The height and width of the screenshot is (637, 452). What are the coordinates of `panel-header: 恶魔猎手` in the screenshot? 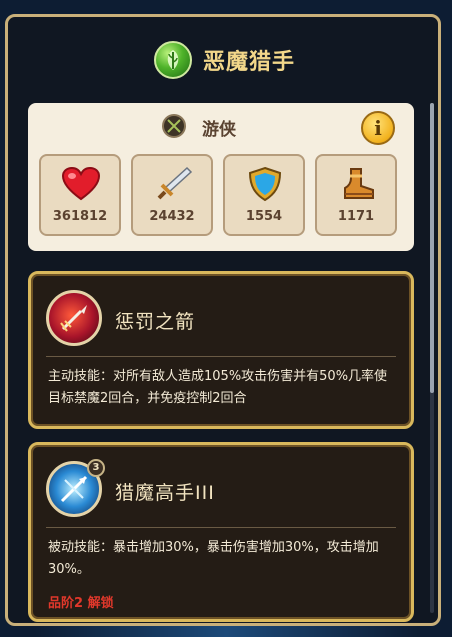 It's located at (223, 61).